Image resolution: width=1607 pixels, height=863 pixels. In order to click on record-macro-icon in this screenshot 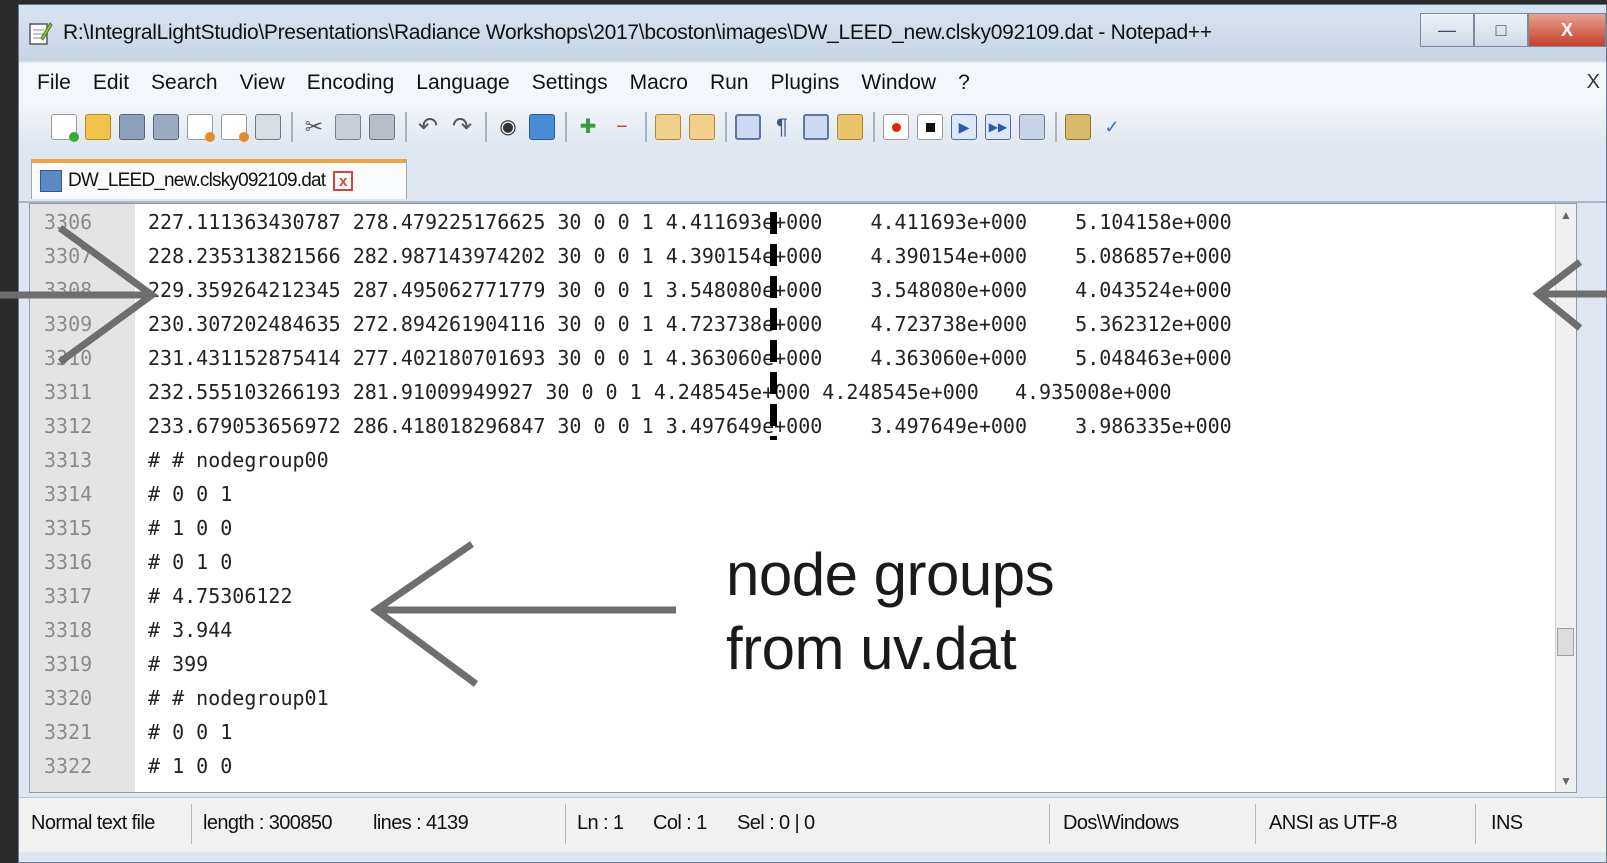, I will do `click(896, 127)`.